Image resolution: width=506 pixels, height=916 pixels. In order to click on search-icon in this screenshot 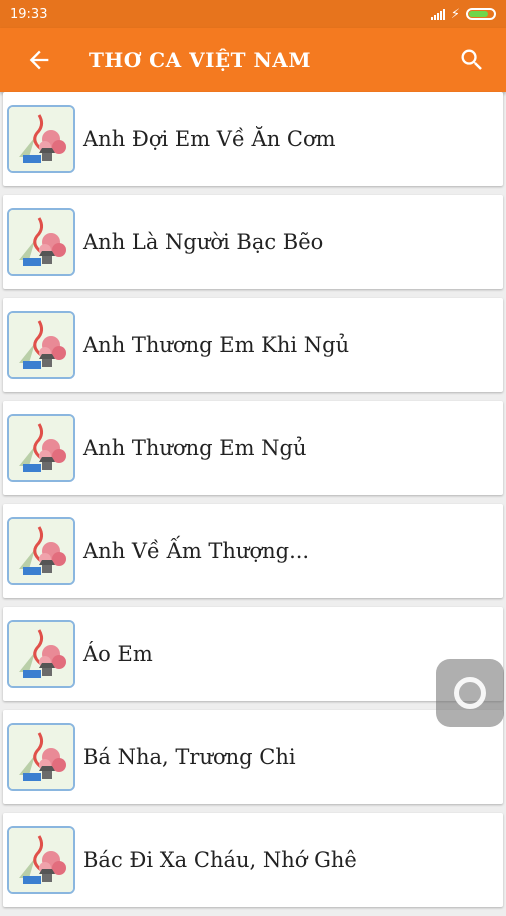, I will do `click(472, 60)`.